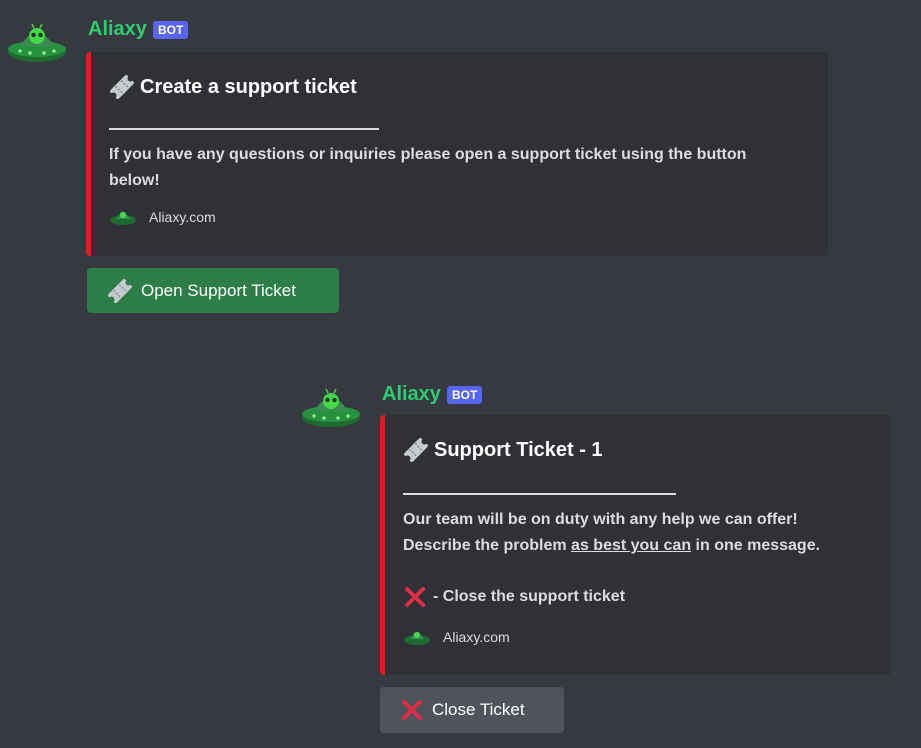  I want to click on open-support-ticket-button: Open Support Ticket, so click(213, 290).